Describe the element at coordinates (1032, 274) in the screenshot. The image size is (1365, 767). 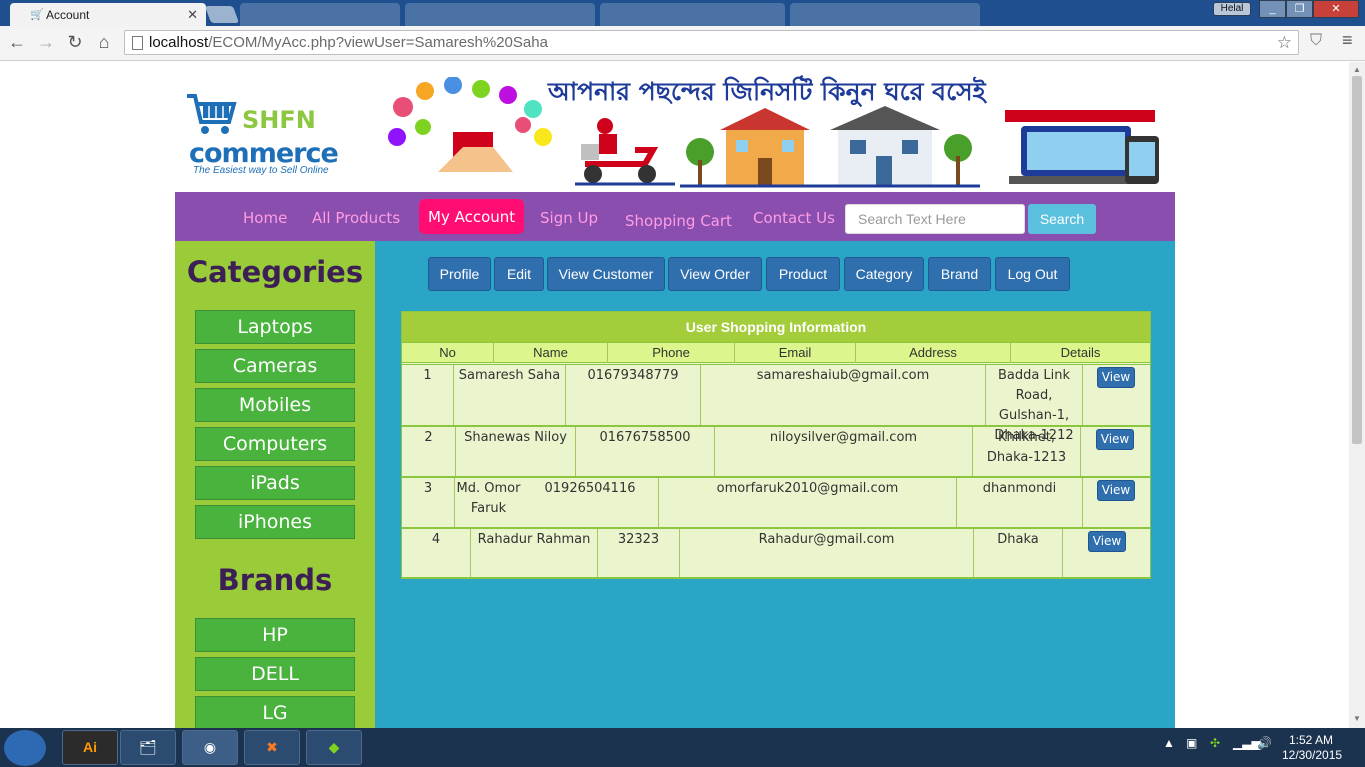
I see `log-out-button: Log Out` at that location.